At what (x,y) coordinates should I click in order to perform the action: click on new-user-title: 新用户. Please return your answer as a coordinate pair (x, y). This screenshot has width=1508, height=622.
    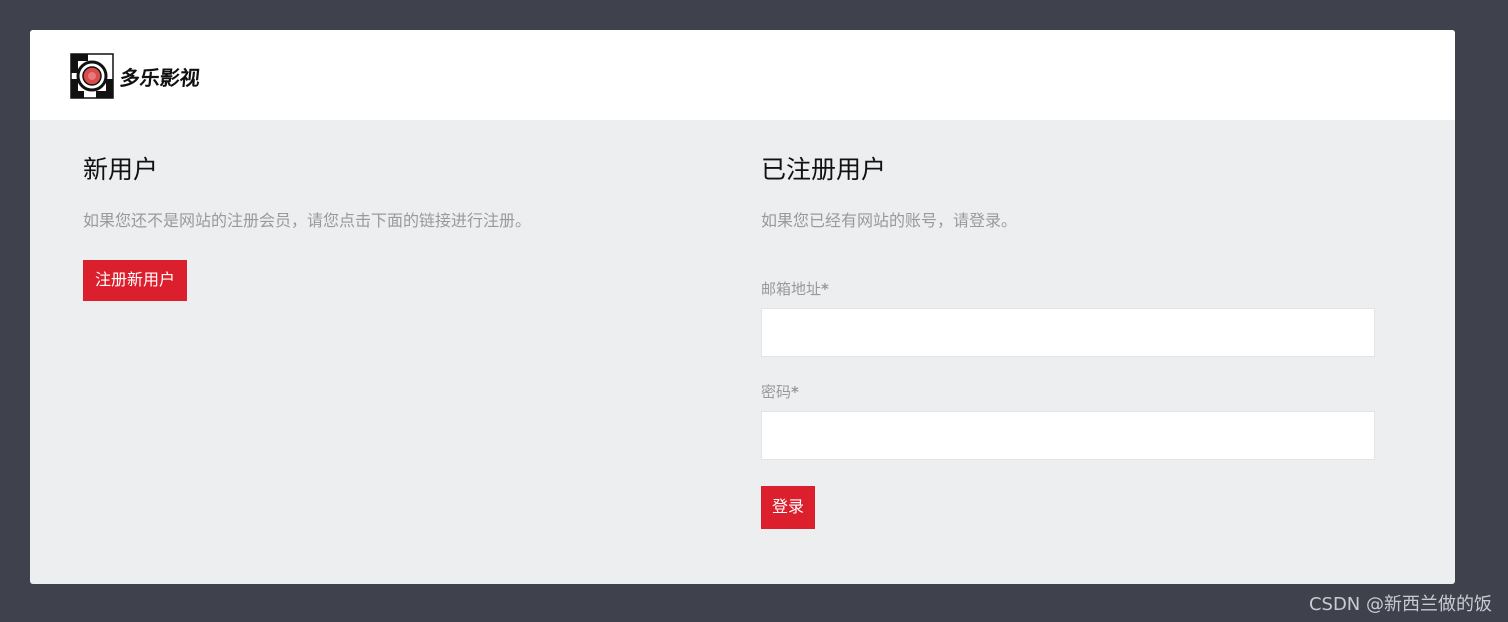
    Looking at the image, I should click on (121, 169).